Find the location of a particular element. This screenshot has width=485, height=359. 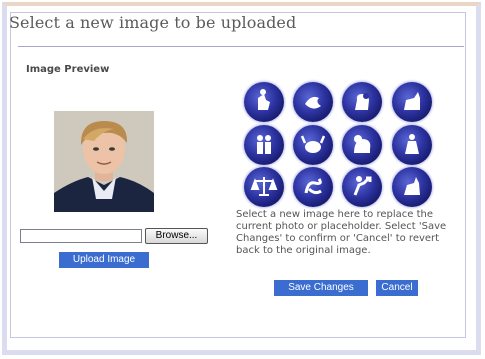

leo-icon is located at coordinates (362, 145).